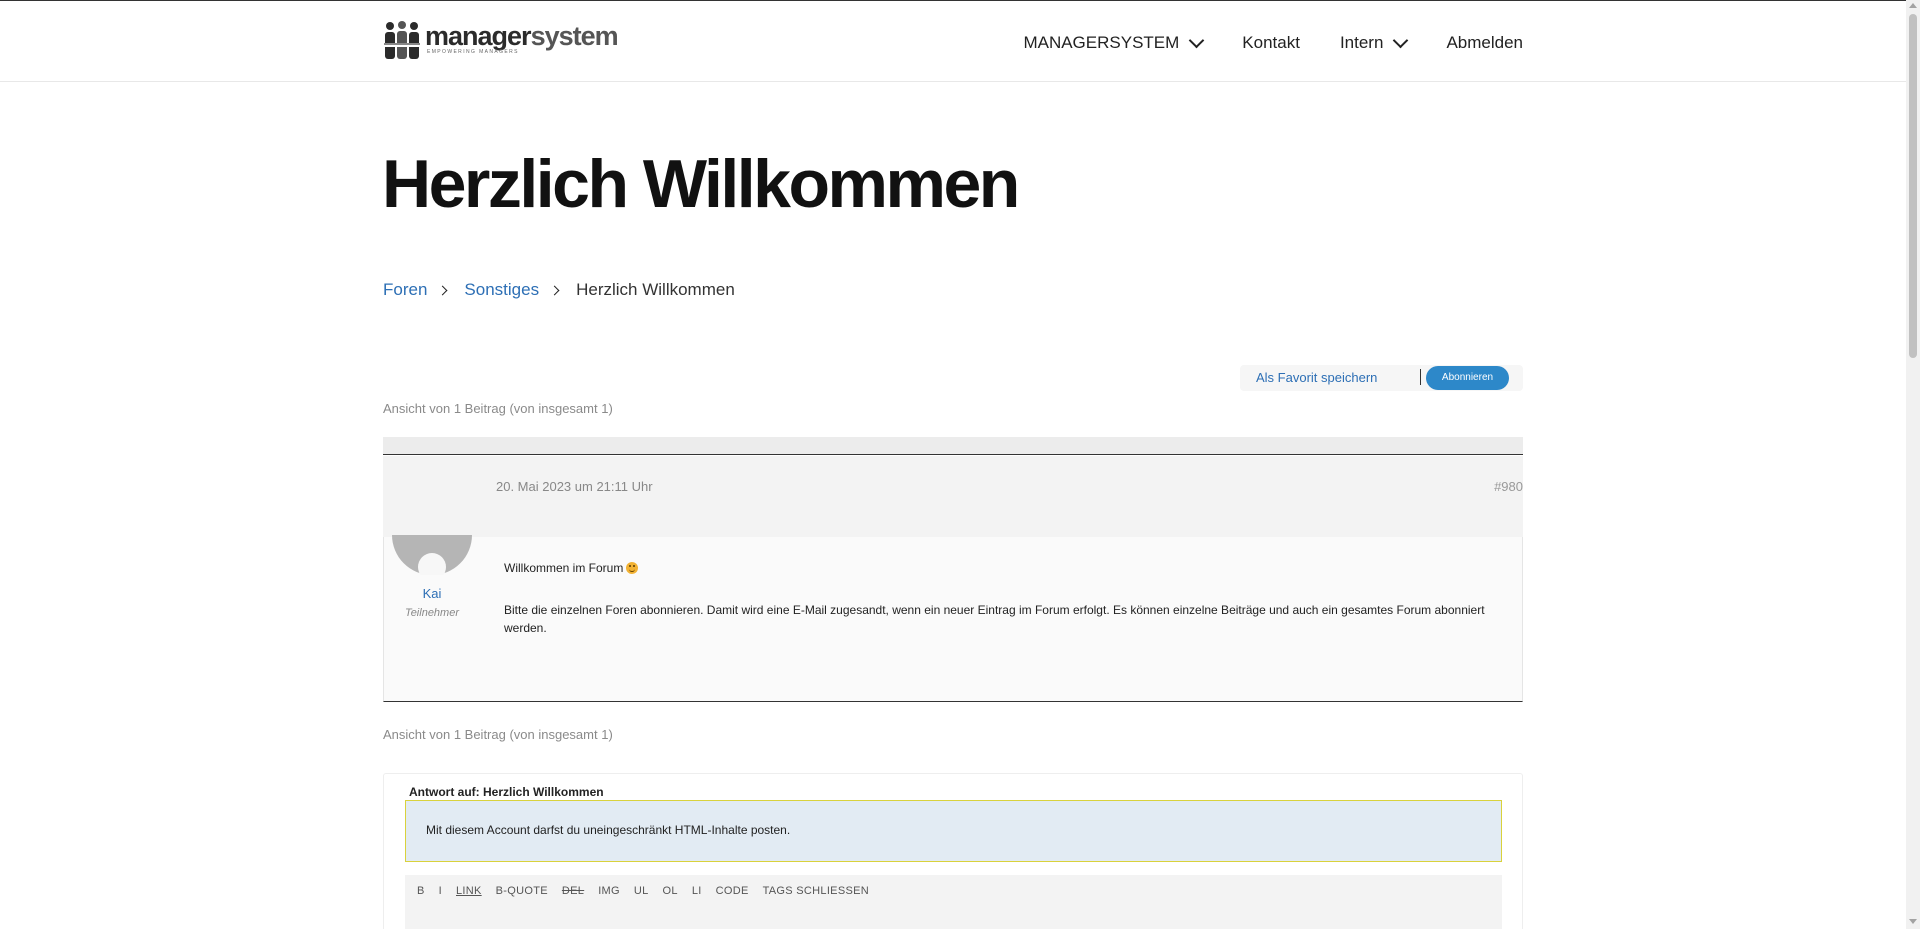  Describe the element at coordinates (469, 891) in the screenshot. I see `link-button: LINK` at that location.